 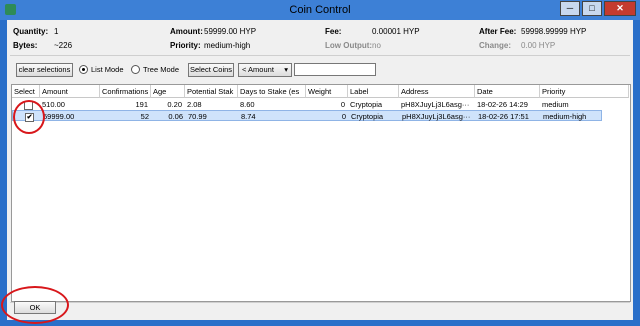 What do you see at coordinates (507, 91) in the screenshot?
I see `column-header-date: Date` at bounding box center [507, 91].